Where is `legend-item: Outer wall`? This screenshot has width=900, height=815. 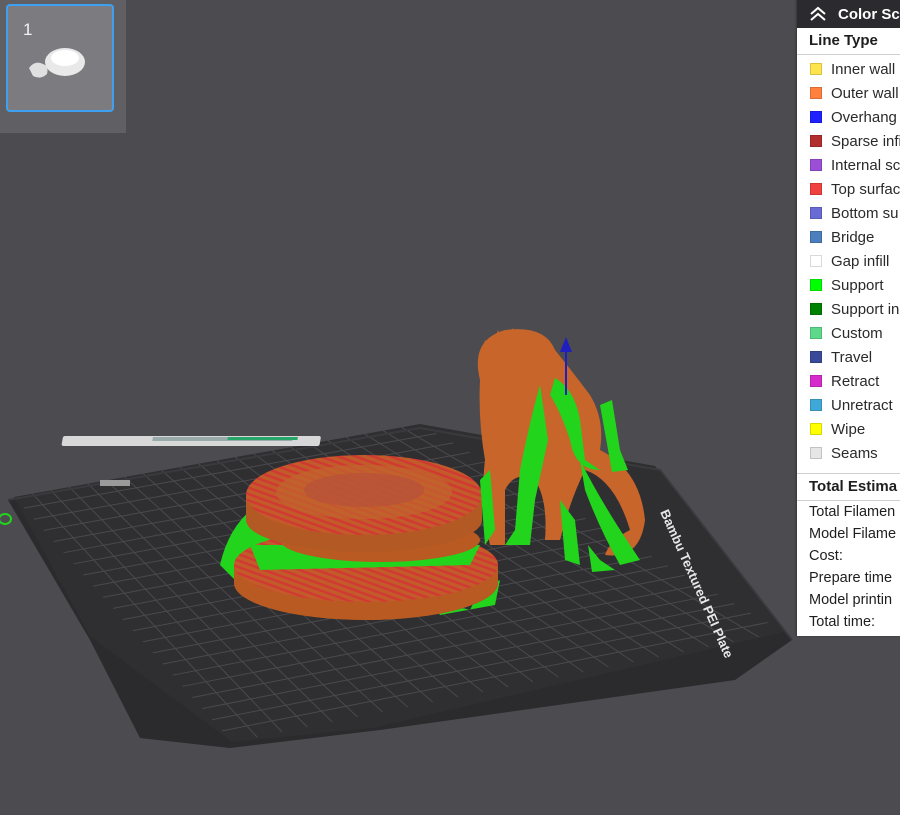 legend-item: Outer wall is located at coordinates (848, 93).